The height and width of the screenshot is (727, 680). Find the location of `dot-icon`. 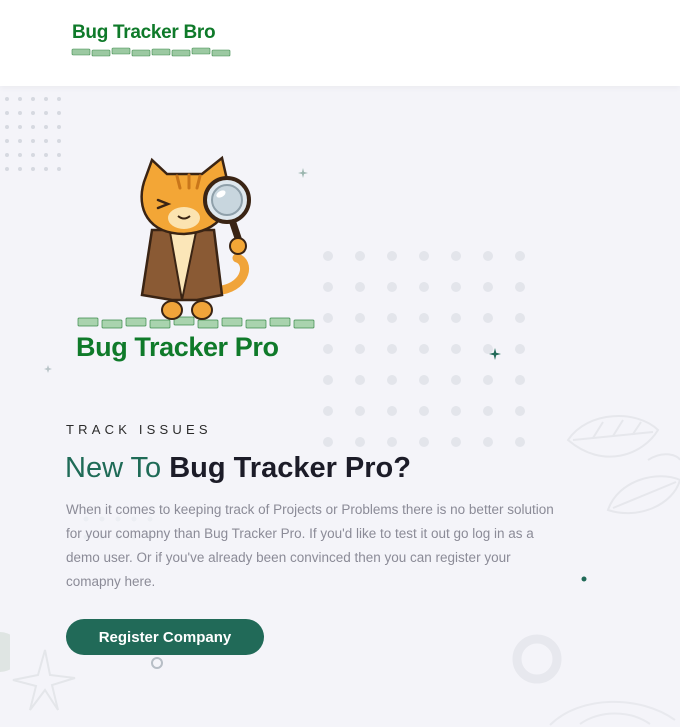

dot-icon is located at coordinates (584, 579).